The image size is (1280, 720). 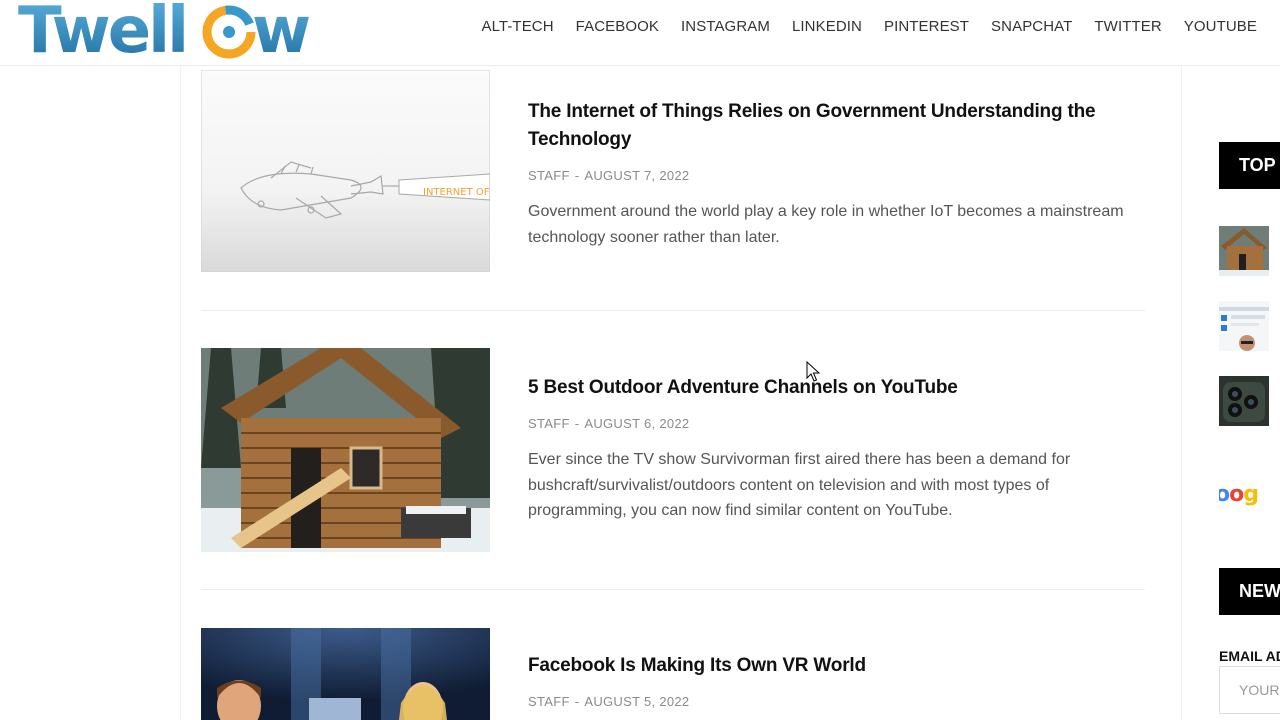 What do you see at coordinates (1031, 26) in the screenshot?
I see `nav-item-snapchat: SNAPCHAT` at bounding box center [1031, 26].